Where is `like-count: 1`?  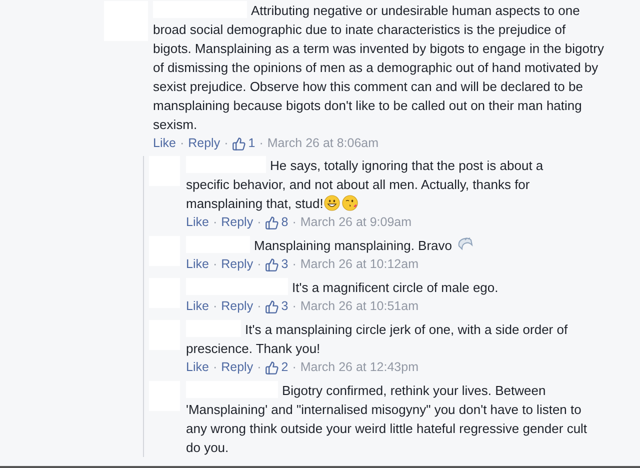 like-count: 1 is located at coordinates (252, 143).